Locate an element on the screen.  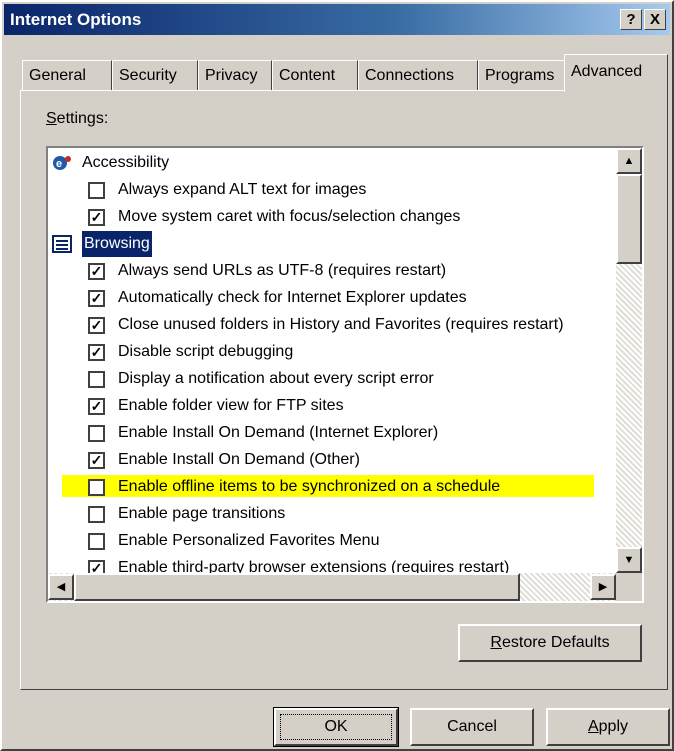
option-label: Enable folder view for FTP sites is located at coordinates (231, 405).